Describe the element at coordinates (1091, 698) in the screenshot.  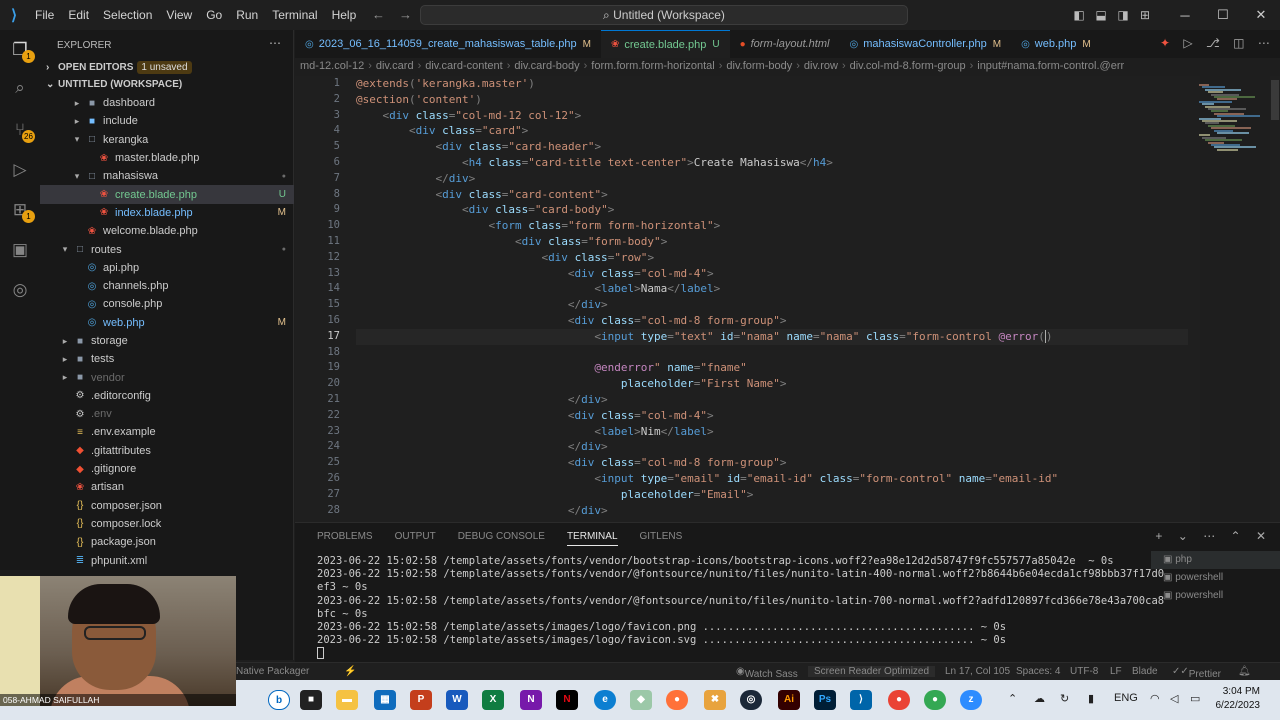
I see `tray-mic-icon: ▮` at that location.